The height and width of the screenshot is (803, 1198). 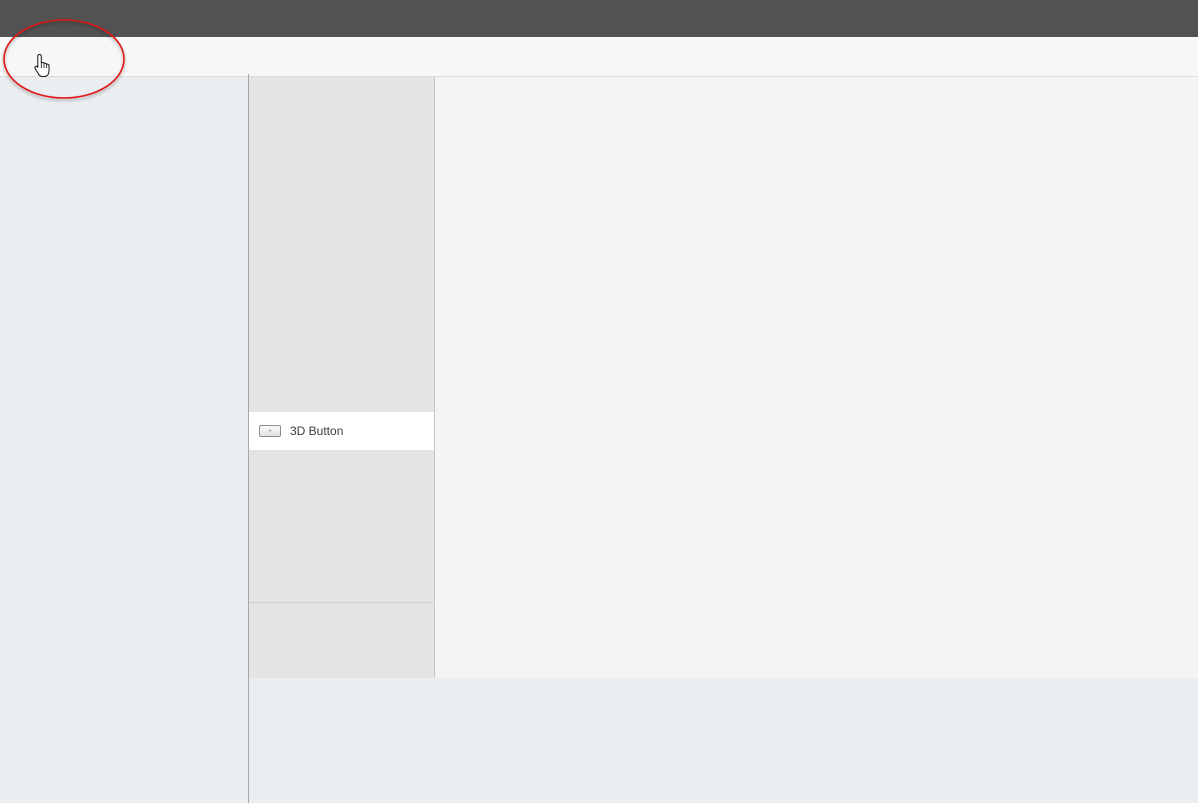 I want to click on components-list-panel: + 3D Button, so click(x=342, y=377).